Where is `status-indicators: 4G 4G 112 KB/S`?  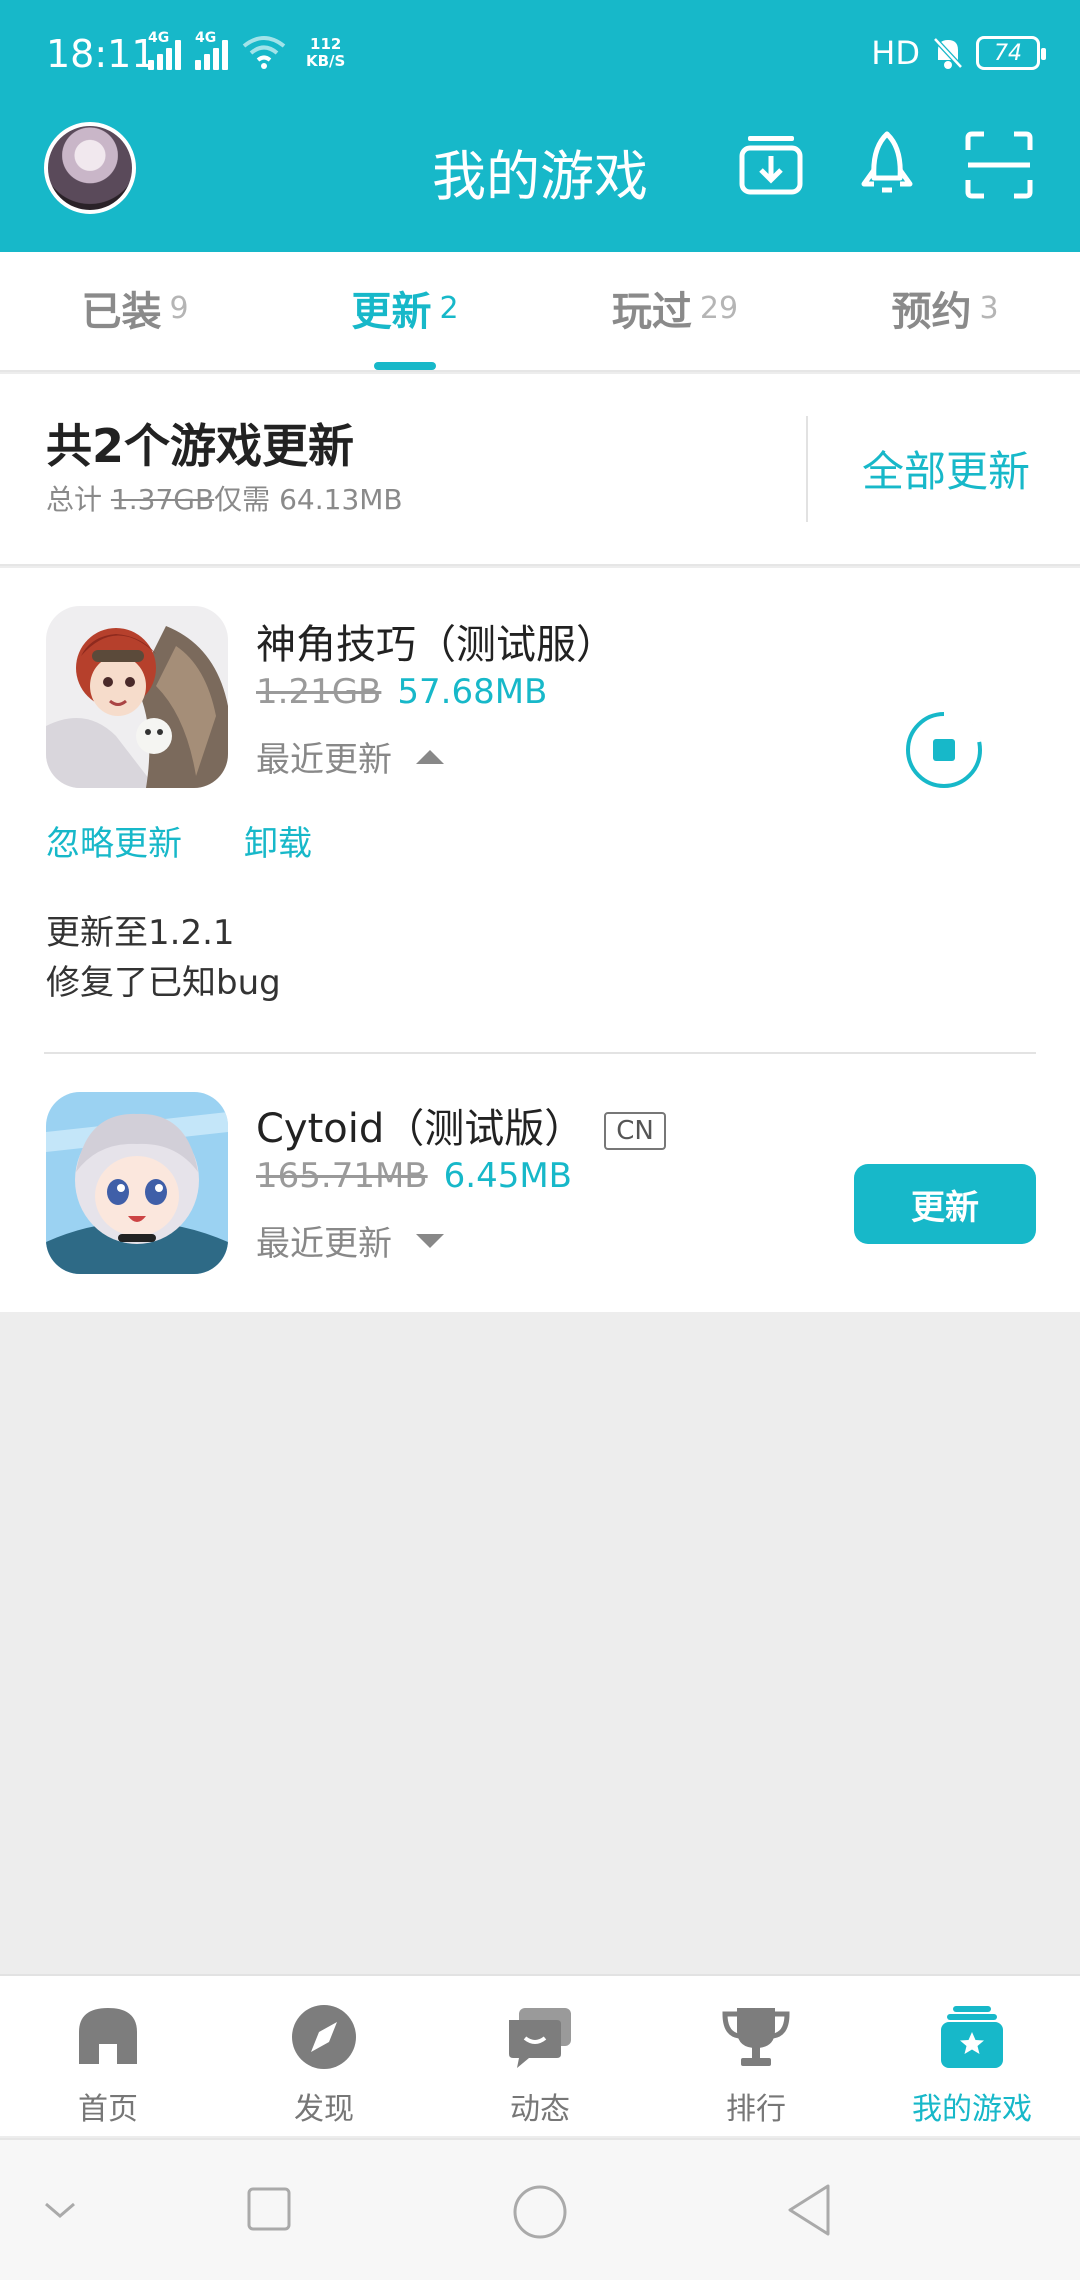 status-indicators: 4G 4G 112 KB/S is located at coordinates (247, 50).